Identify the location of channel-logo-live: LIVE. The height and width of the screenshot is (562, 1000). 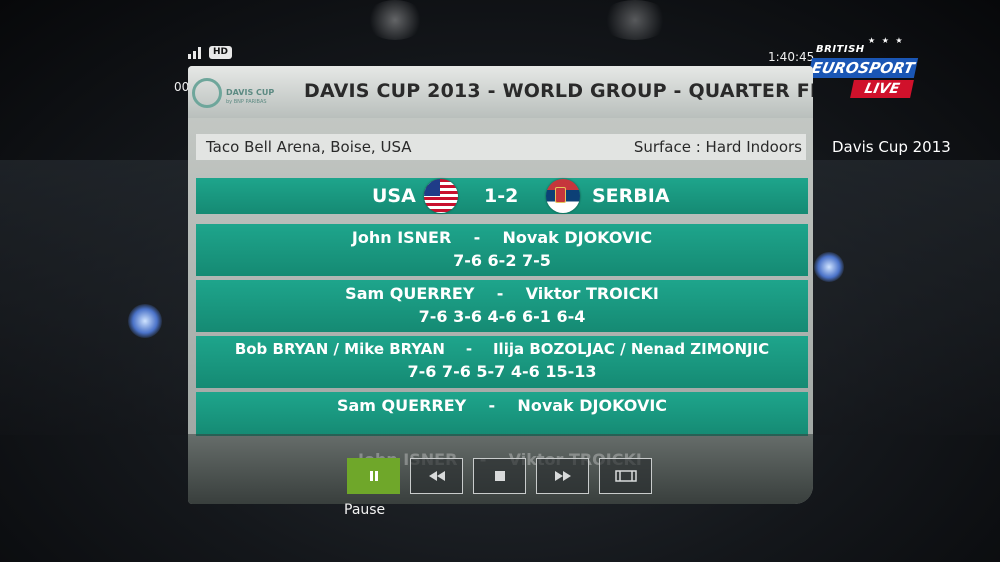
(882, 89).